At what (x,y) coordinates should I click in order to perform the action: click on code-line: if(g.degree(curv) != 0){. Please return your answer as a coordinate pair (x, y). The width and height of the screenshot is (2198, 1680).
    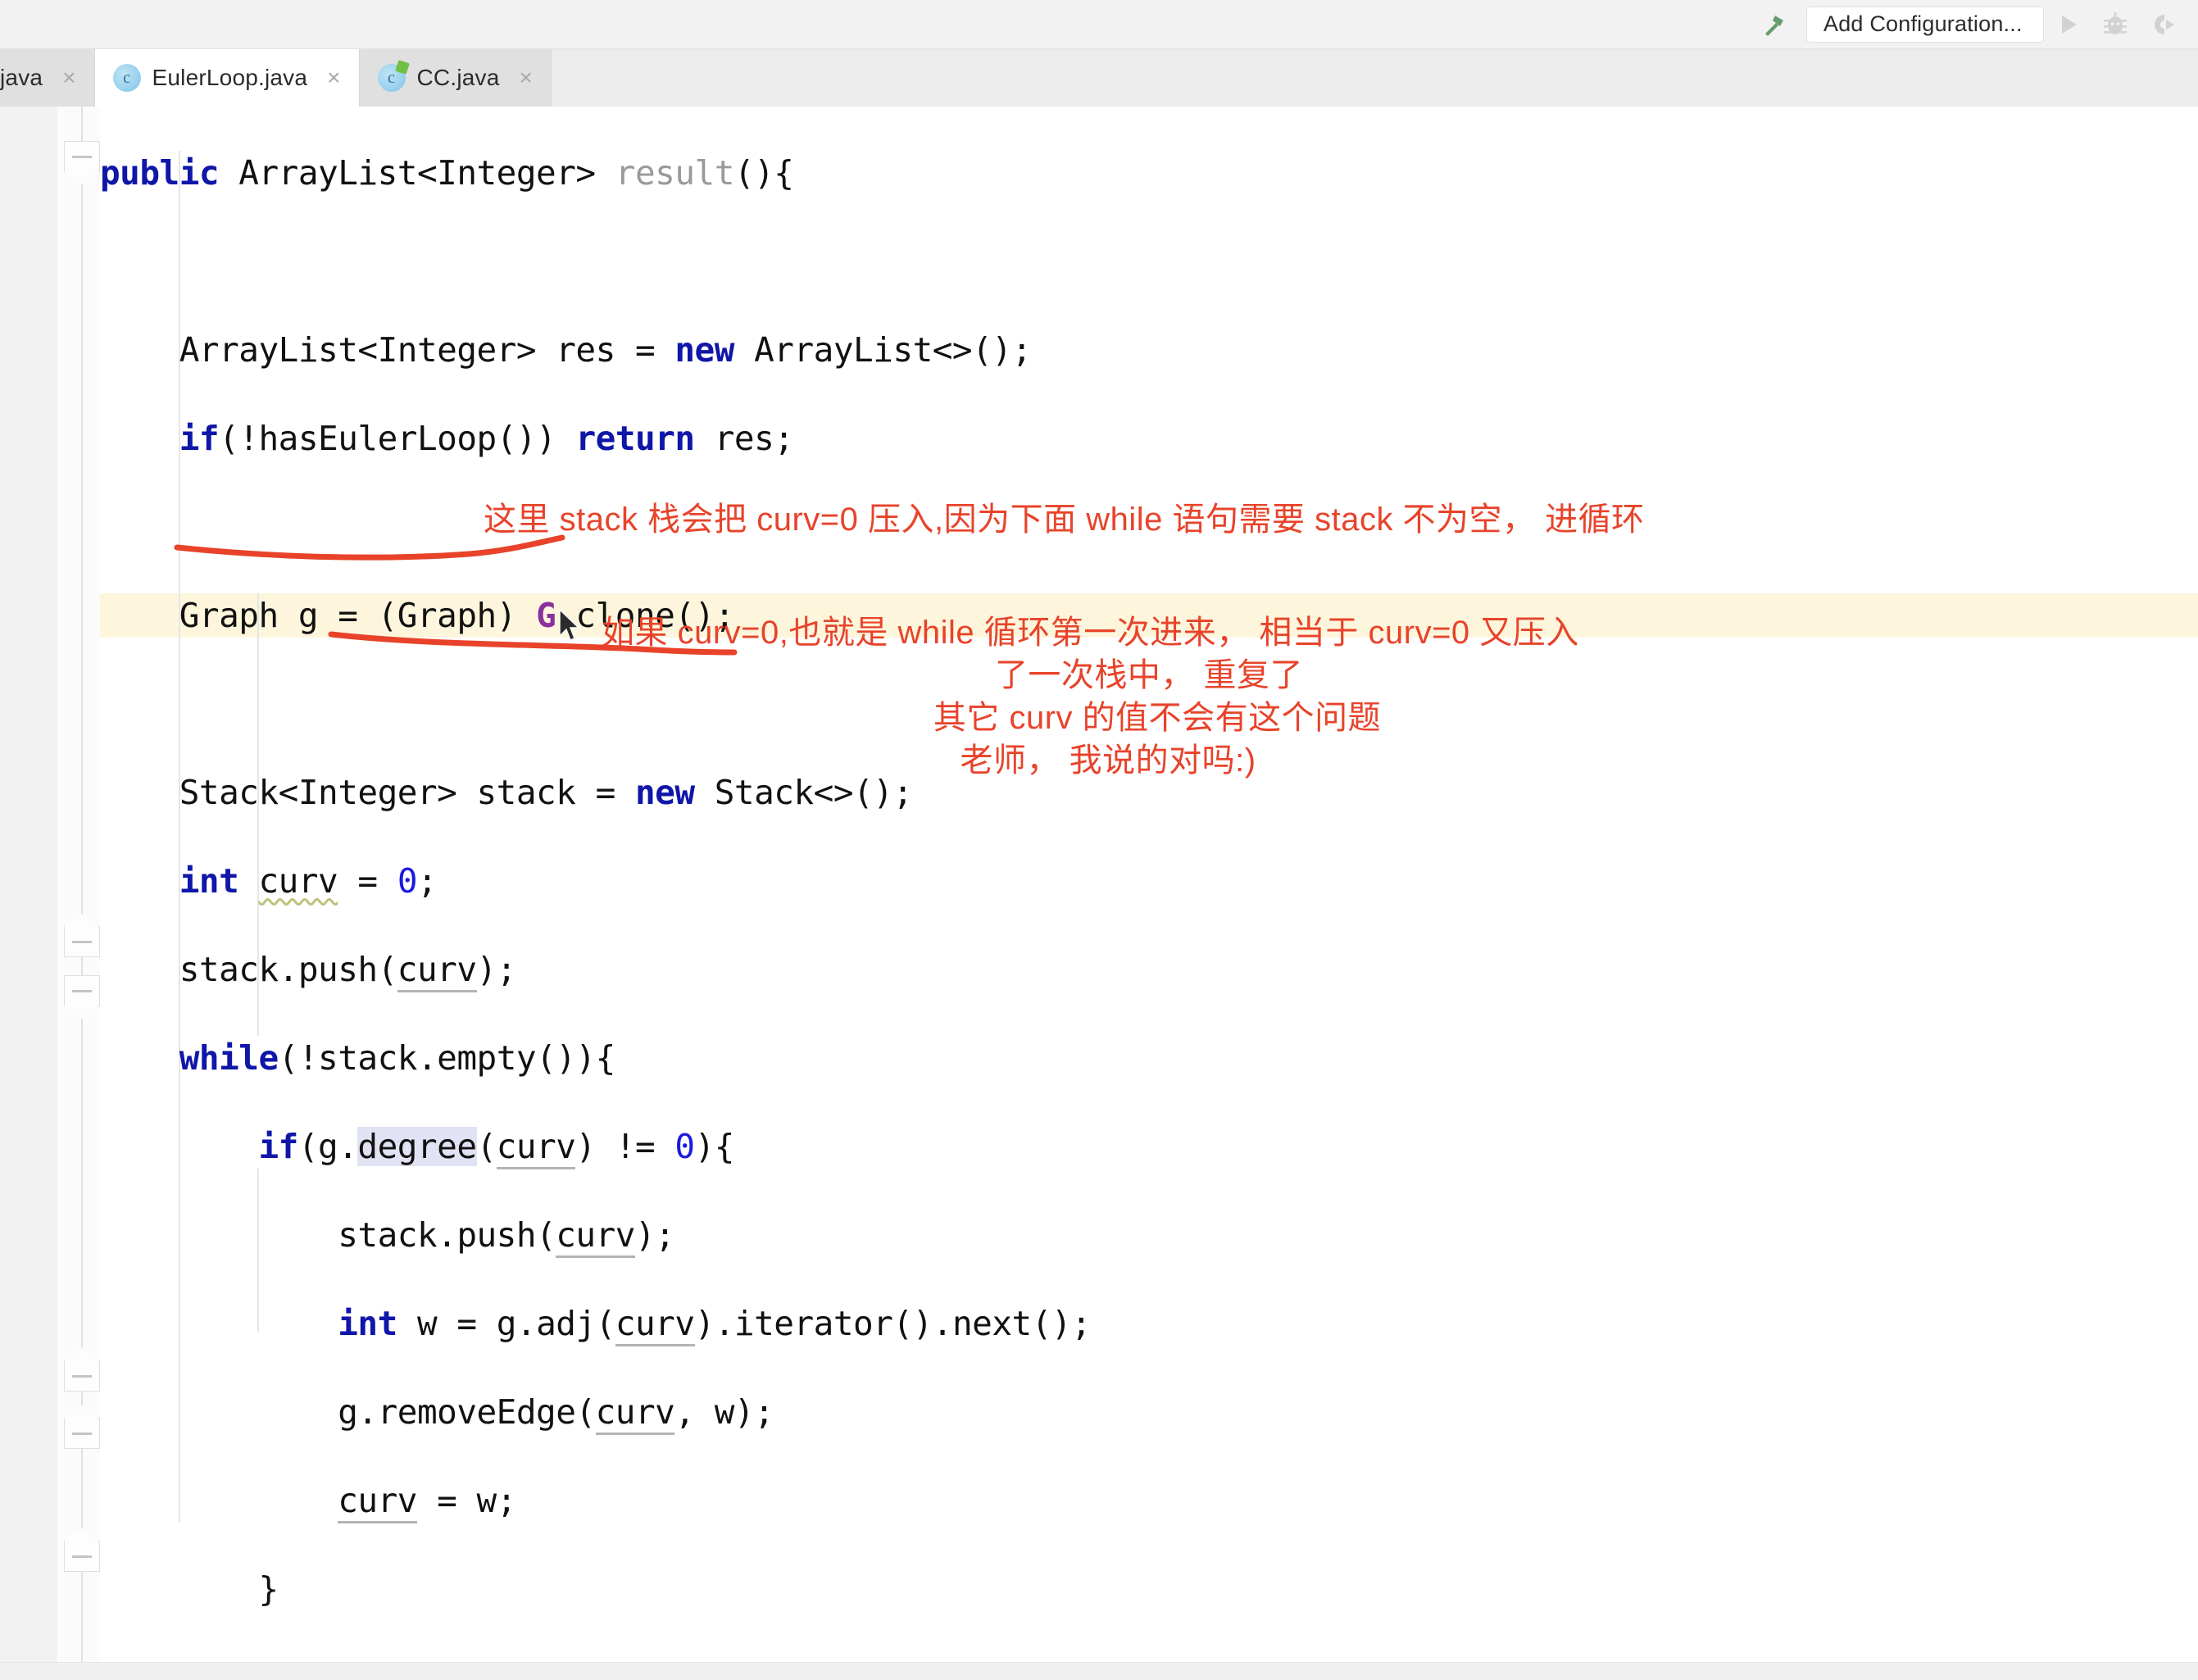
    Looking at the image, I should click on (595, 1146).